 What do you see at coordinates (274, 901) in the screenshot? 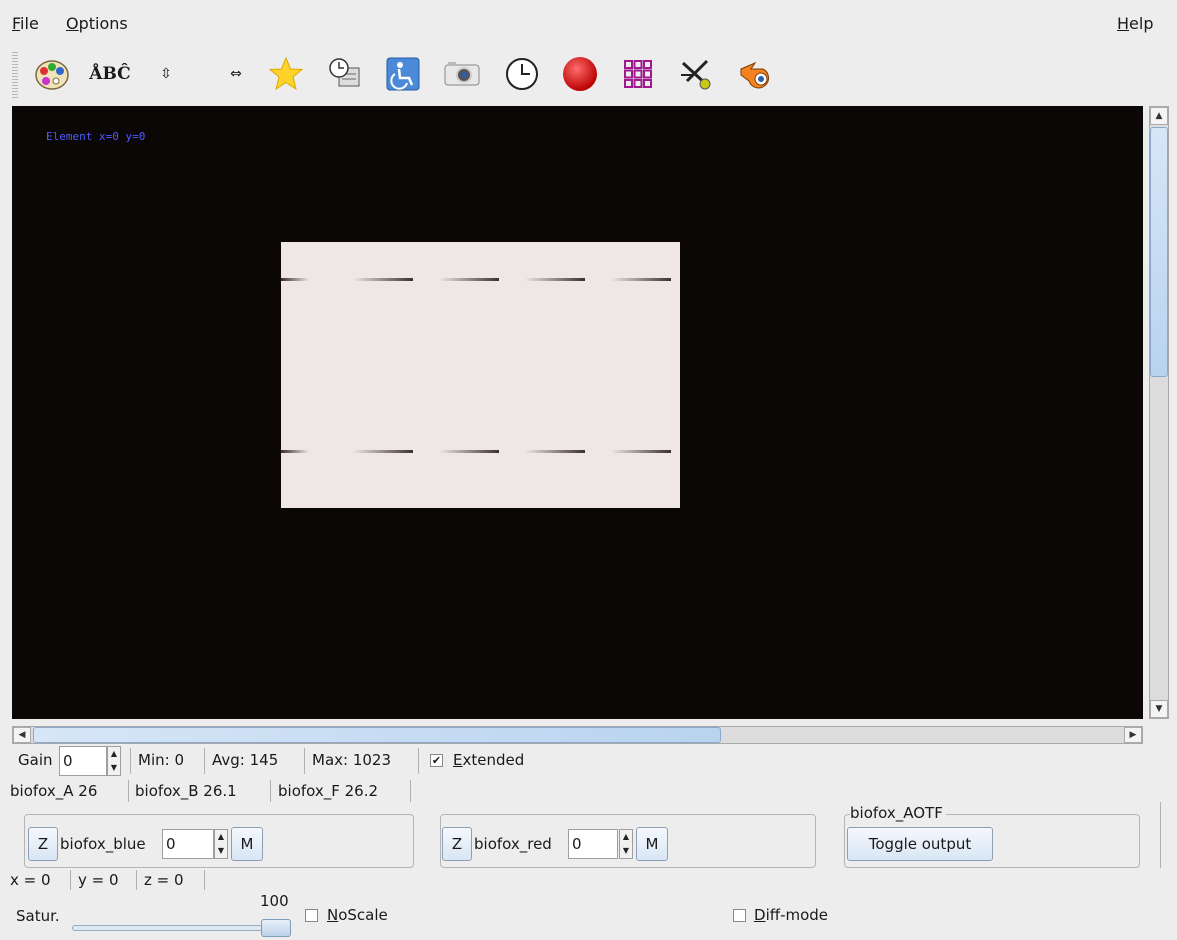
I see `saturation-value: 100` at bounding box center [274, 901].